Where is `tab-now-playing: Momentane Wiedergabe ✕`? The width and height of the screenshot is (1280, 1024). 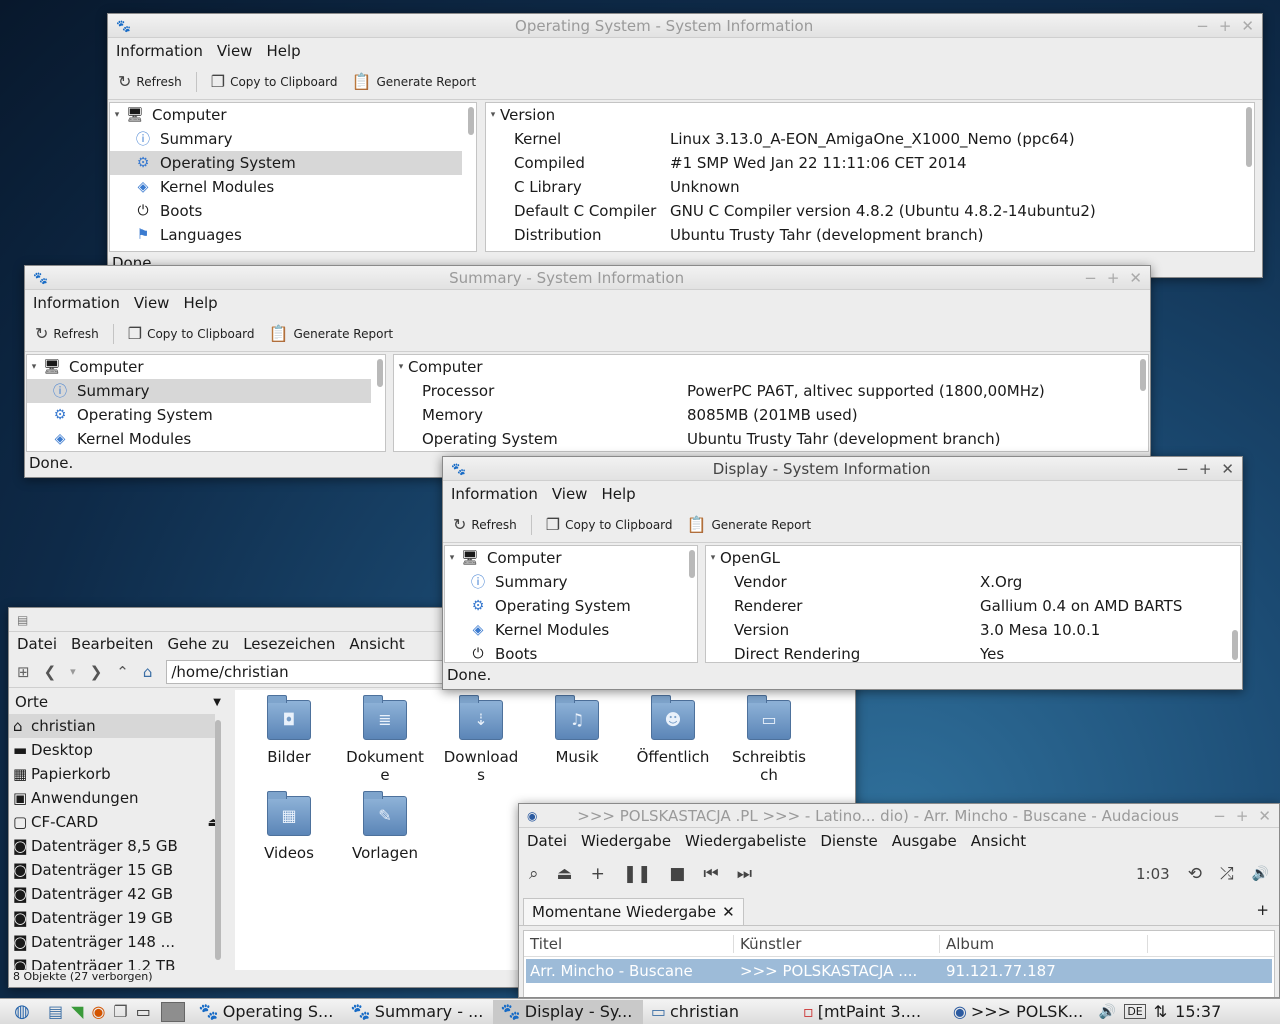 tab-now-playing: Momentane Wiedergabe ✕ is located at coordinates (633, 911).